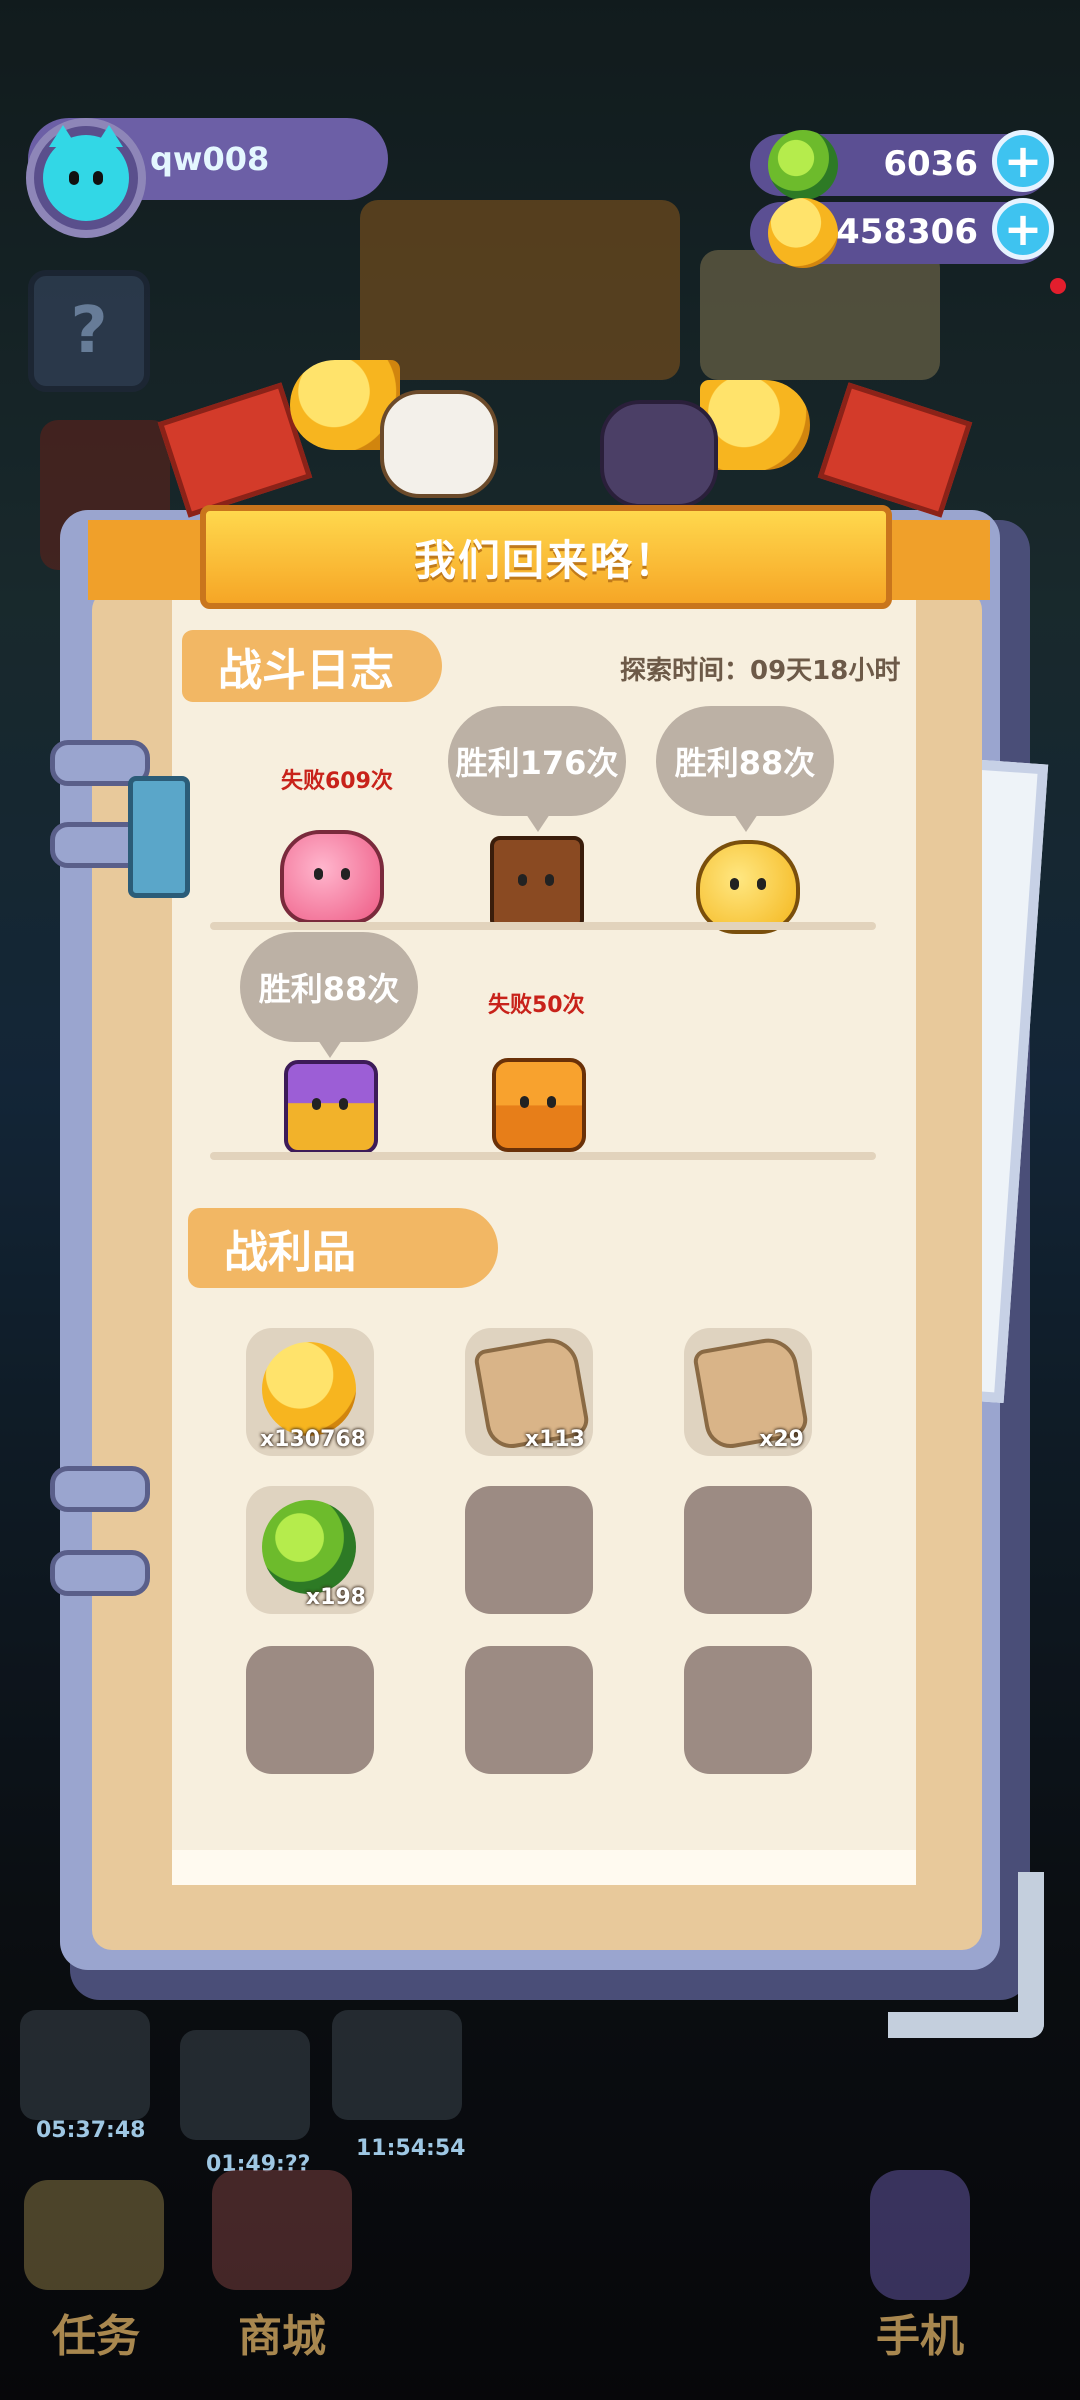 This screenshot has width=1080, height=2400. I want to click on add-coins-button: +, so click(1023, 229).